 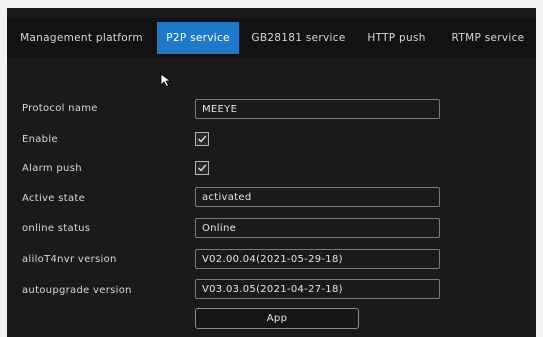 I want to click on tab-http-push: HTTP push, so click(x=396, y=38).